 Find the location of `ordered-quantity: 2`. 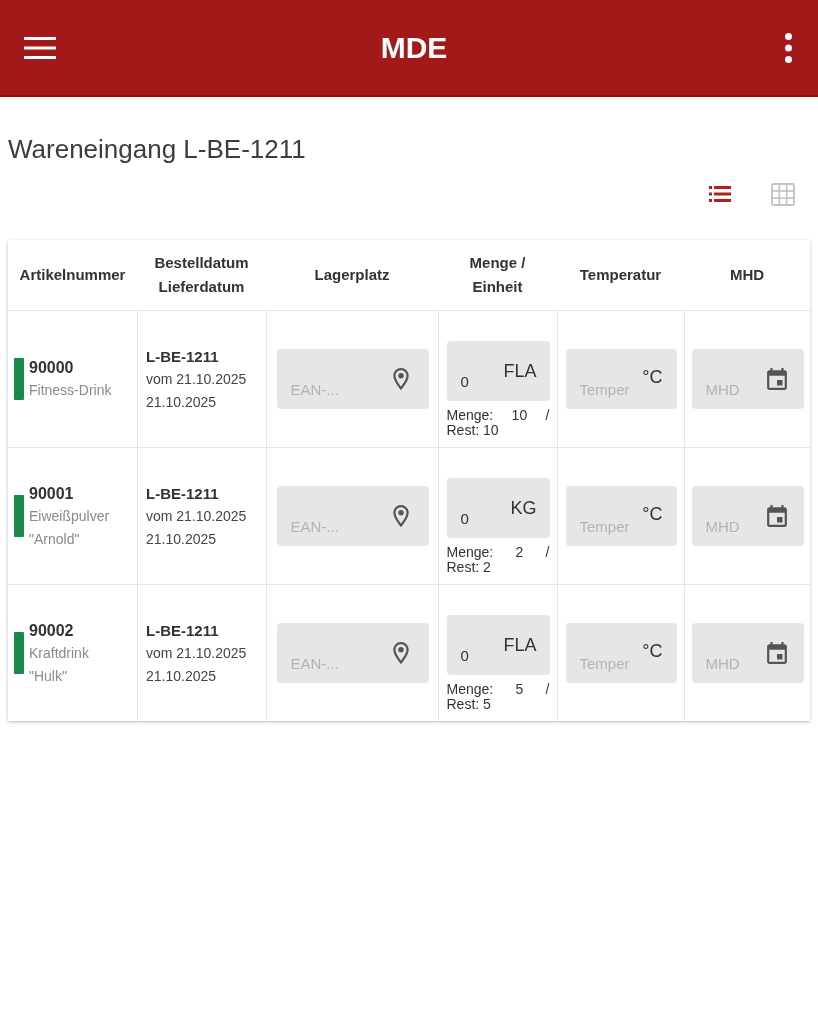

ordered-quantity: 2 is located at coordinates (519, 552).